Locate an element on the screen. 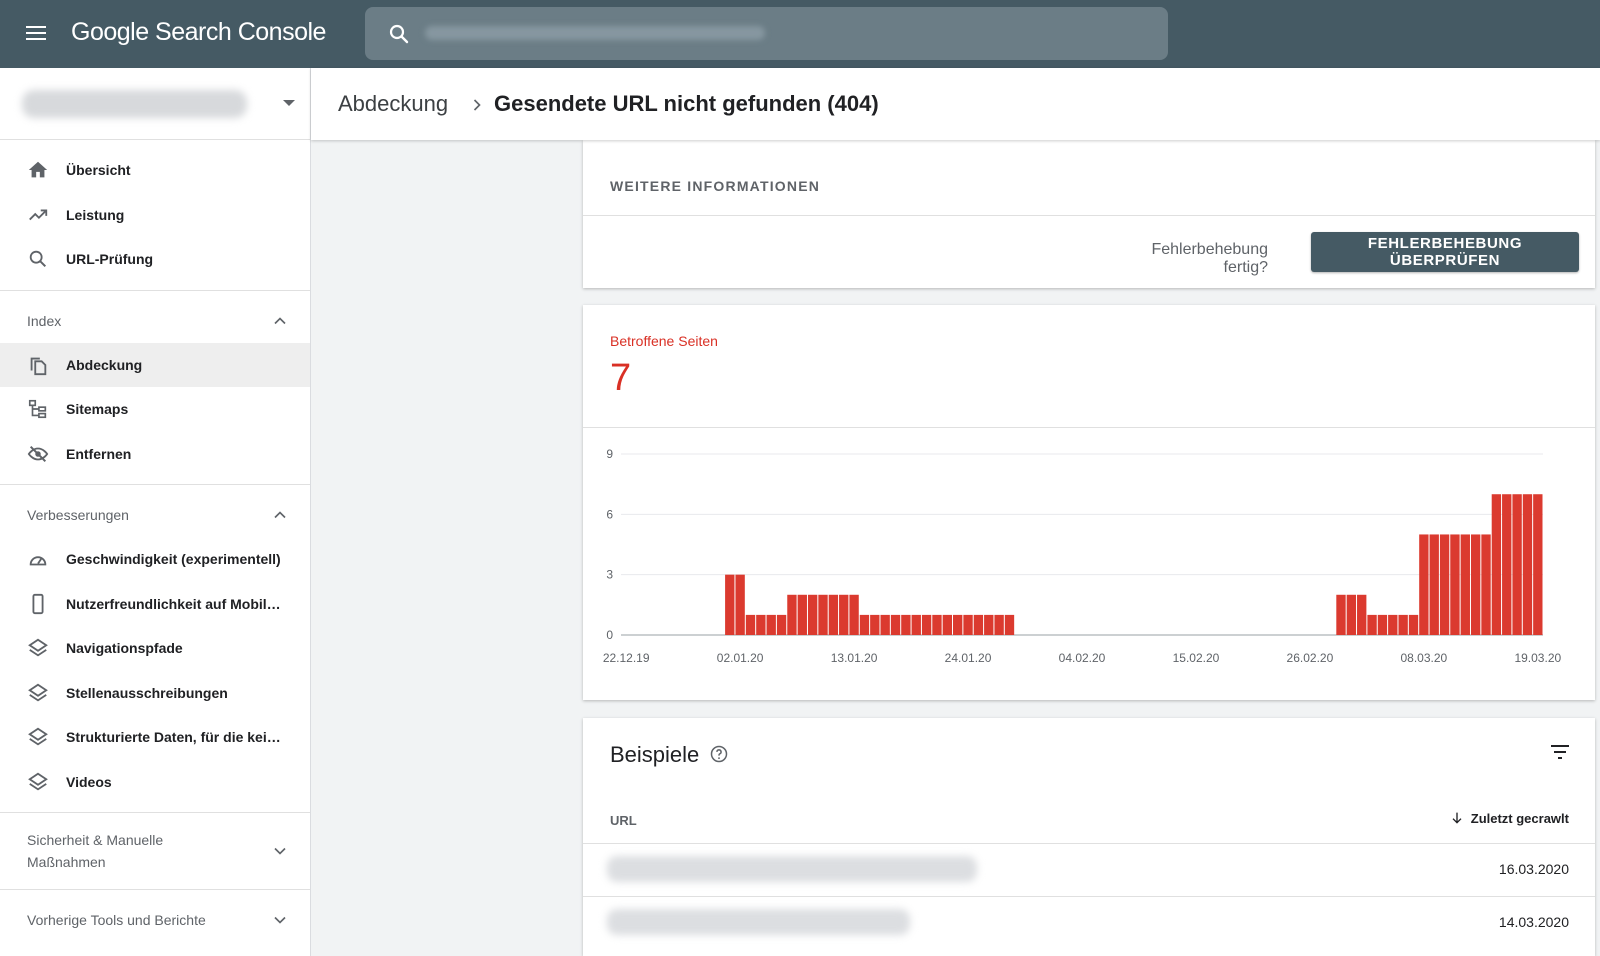 The width and height of the screenshot is (1600, 956). section-heading-line: Sicherheit & Manuelle is located at coordinates (95, 840).